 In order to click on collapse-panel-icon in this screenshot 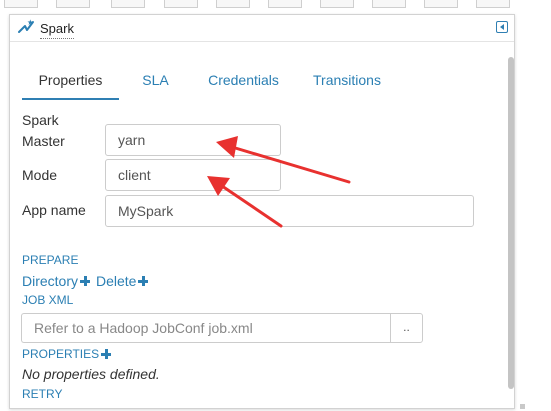, I will do `click(502, 27)`.